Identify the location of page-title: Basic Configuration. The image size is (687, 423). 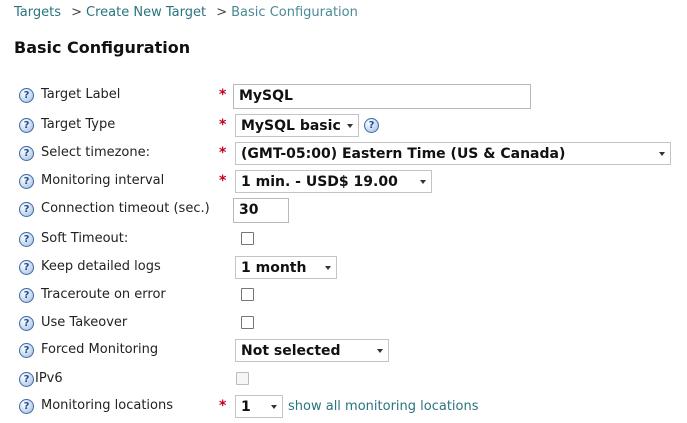
(102, 47).